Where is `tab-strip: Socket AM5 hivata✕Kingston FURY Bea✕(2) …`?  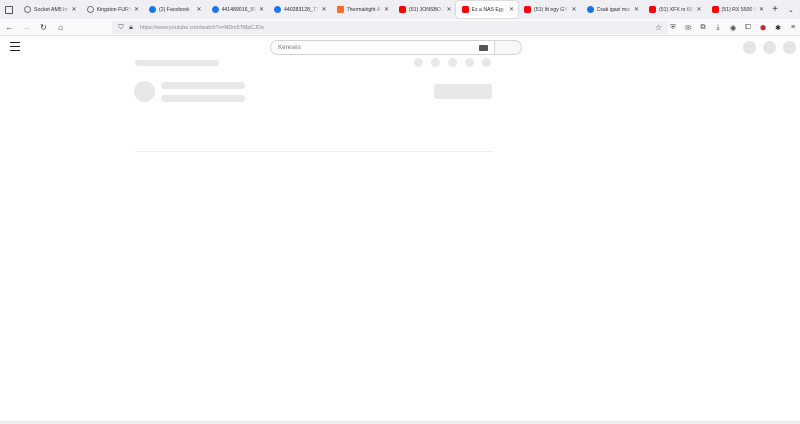
tab-strip: Socket AM5 hivata✕Kingston FURY Bea✕(2) … is located at coordinates (400, 9).